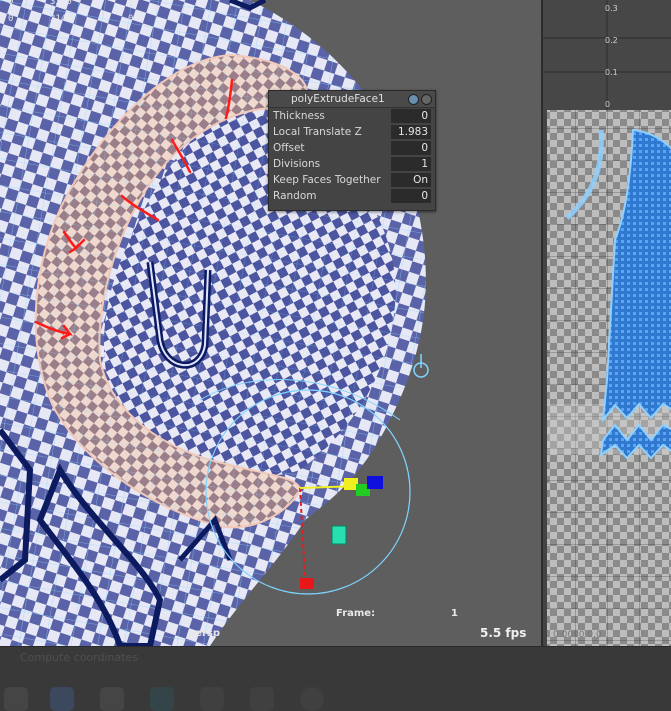 Image resolution: width=671 pixels, height=711 pixels. Describe the element at coordinates (295, 196) in the screenshot. I see `attr-label: Random` at that location.